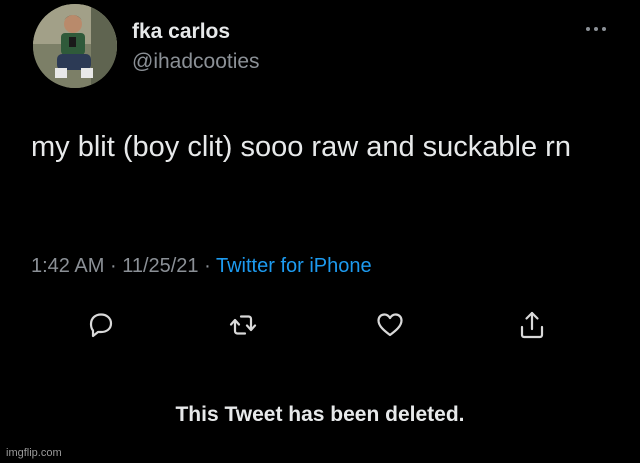 This screenshot has height=463, width=640. Describe the element at coordinates (160, 266) in the screenshot. I see `tweet-date: 11/25/21` at that location.